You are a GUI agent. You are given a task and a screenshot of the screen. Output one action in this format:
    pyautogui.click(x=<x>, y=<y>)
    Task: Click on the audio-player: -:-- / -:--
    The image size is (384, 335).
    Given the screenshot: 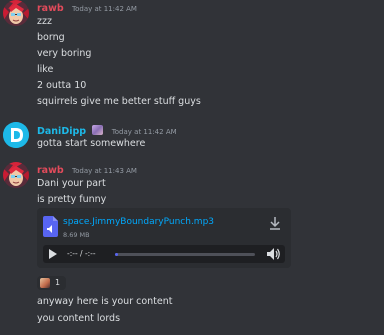 What is the action you would take?
    pyautogui.click(x=164, y=254)
    